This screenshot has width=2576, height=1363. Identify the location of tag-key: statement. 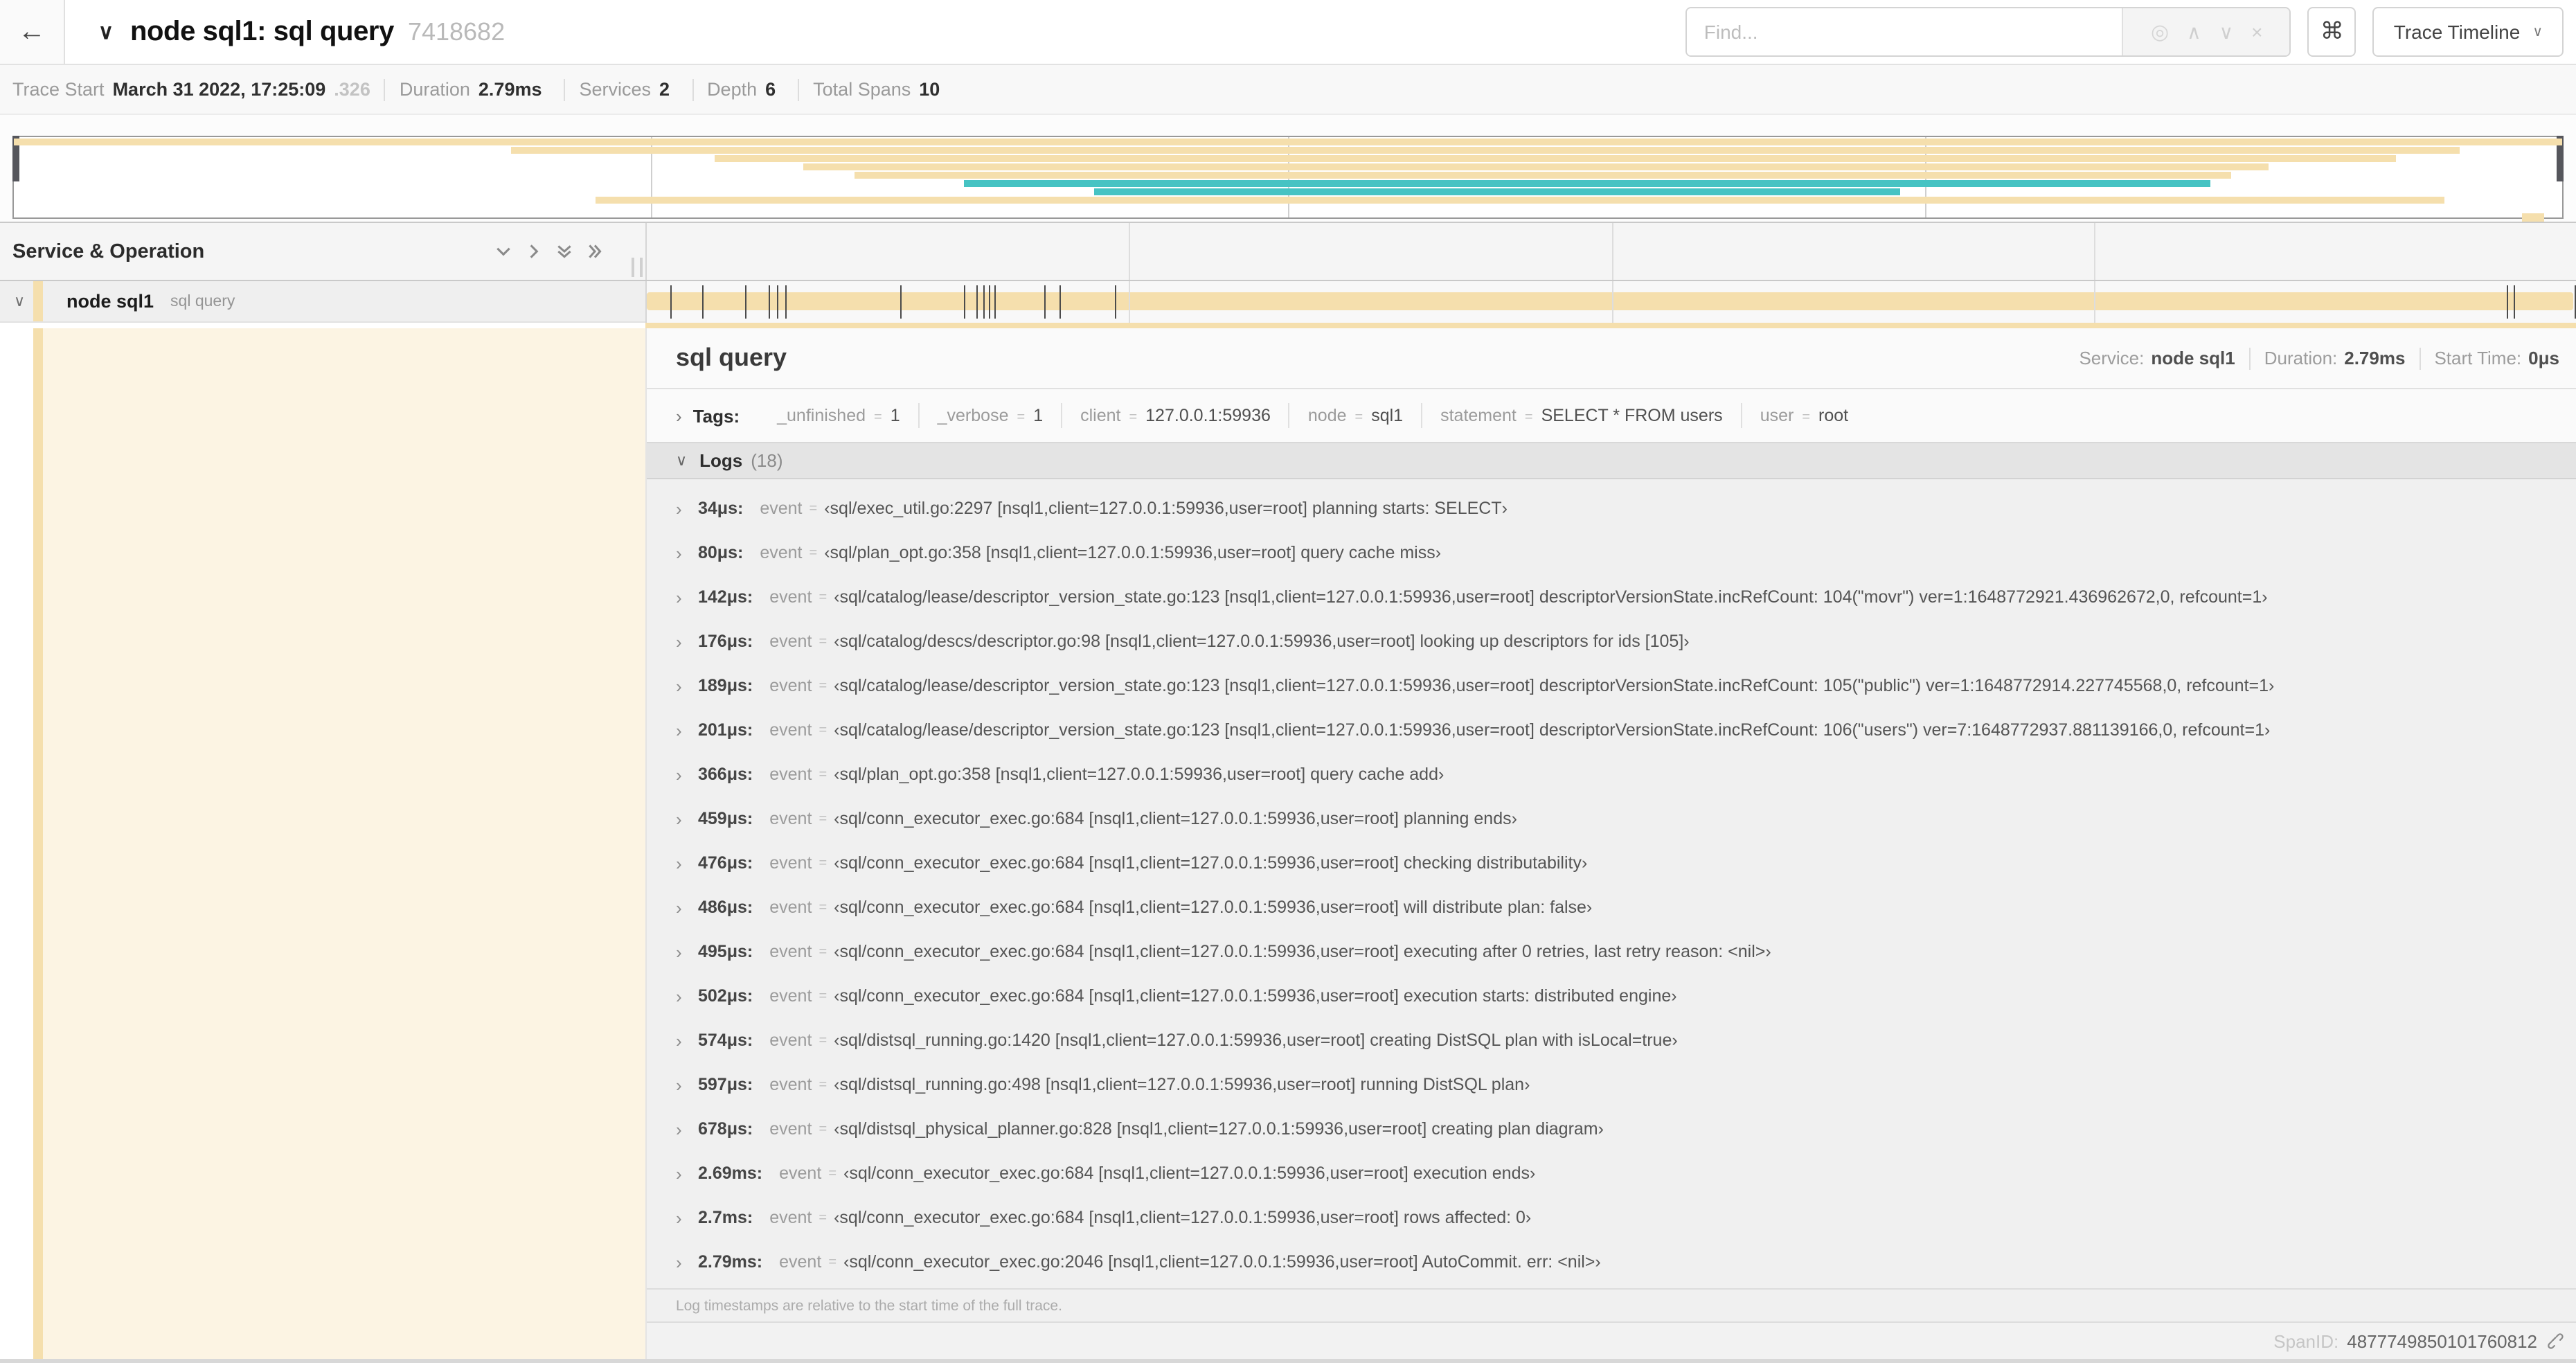
(1478, 416).